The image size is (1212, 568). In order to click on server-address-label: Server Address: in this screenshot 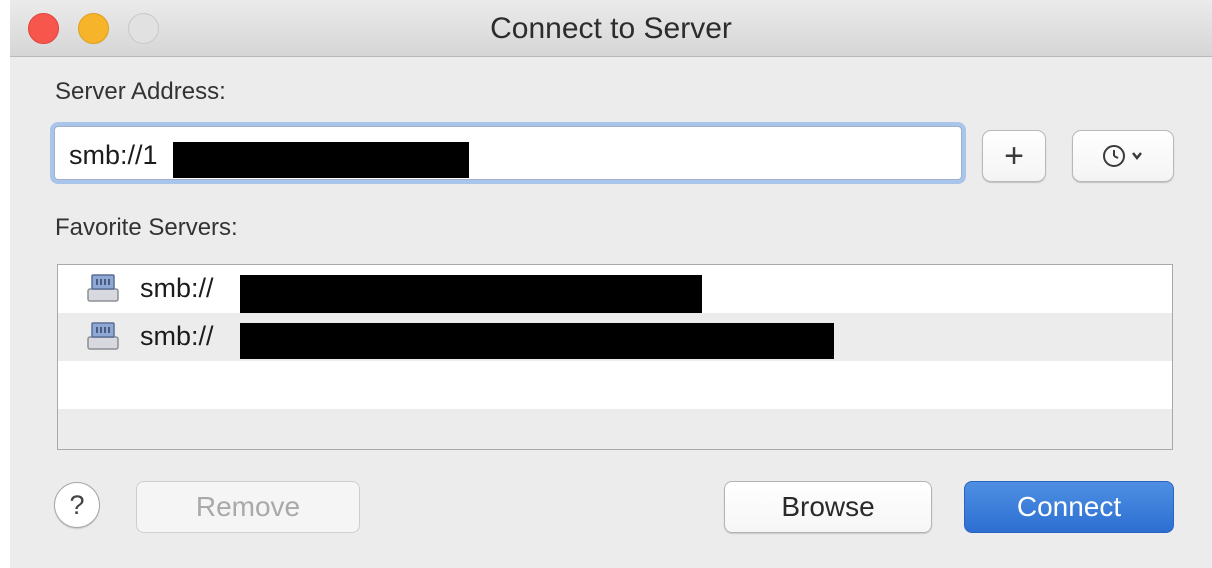, I will do `click(140, 91)`.